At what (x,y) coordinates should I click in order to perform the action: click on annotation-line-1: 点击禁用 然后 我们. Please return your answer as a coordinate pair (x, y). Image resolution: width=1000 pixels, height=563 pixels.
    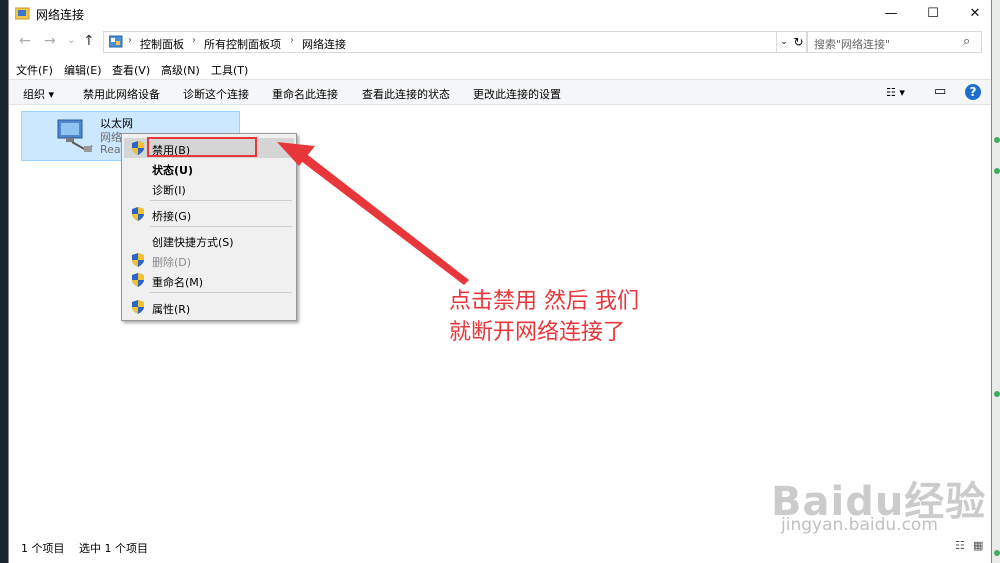
    Looking at the image, I should click on (544, 301).